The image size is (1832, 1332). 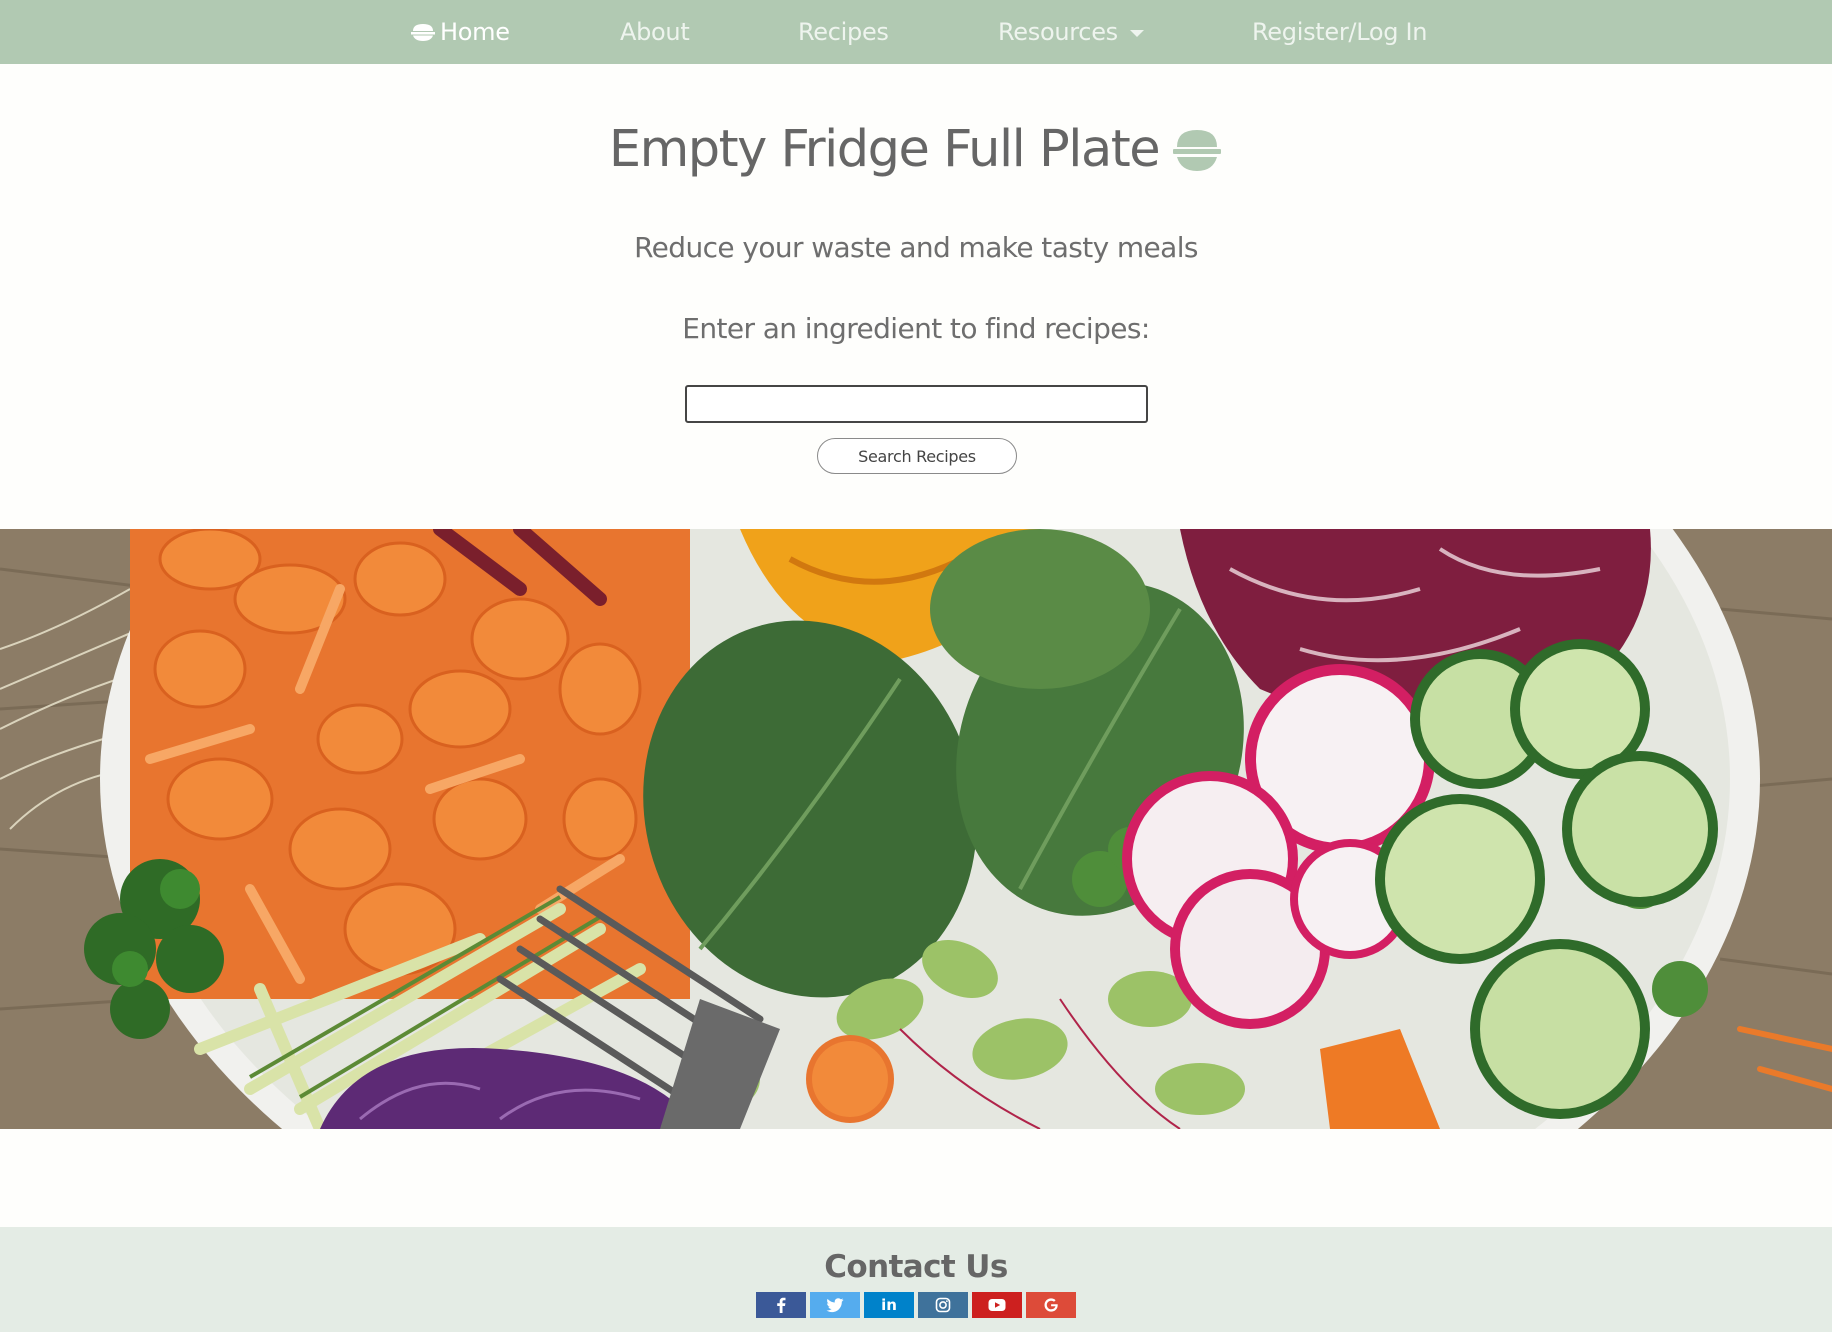 I want to click on nav-home-link: Home, so click(x=460, y=32).